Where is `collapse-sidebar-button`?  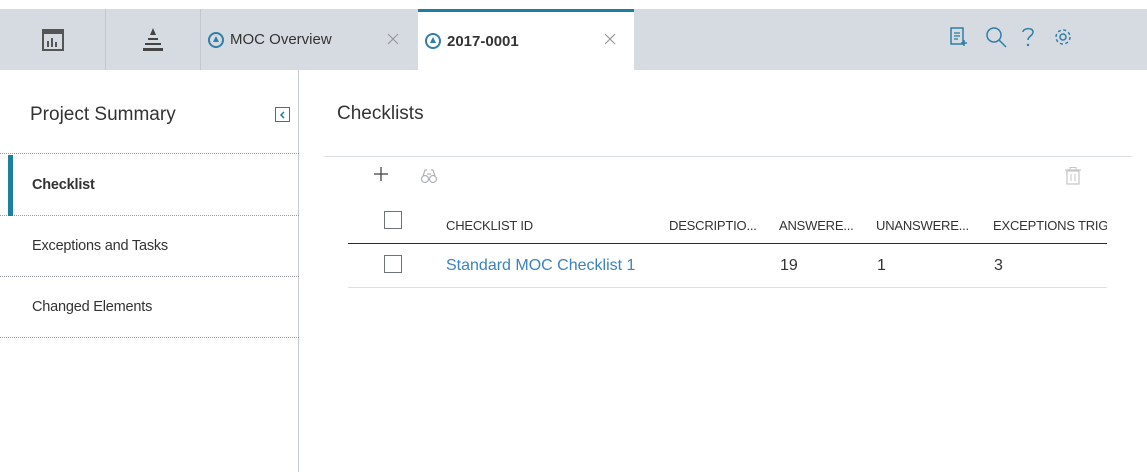 collapse-sidebar-button is located at coordinates (282, 114).